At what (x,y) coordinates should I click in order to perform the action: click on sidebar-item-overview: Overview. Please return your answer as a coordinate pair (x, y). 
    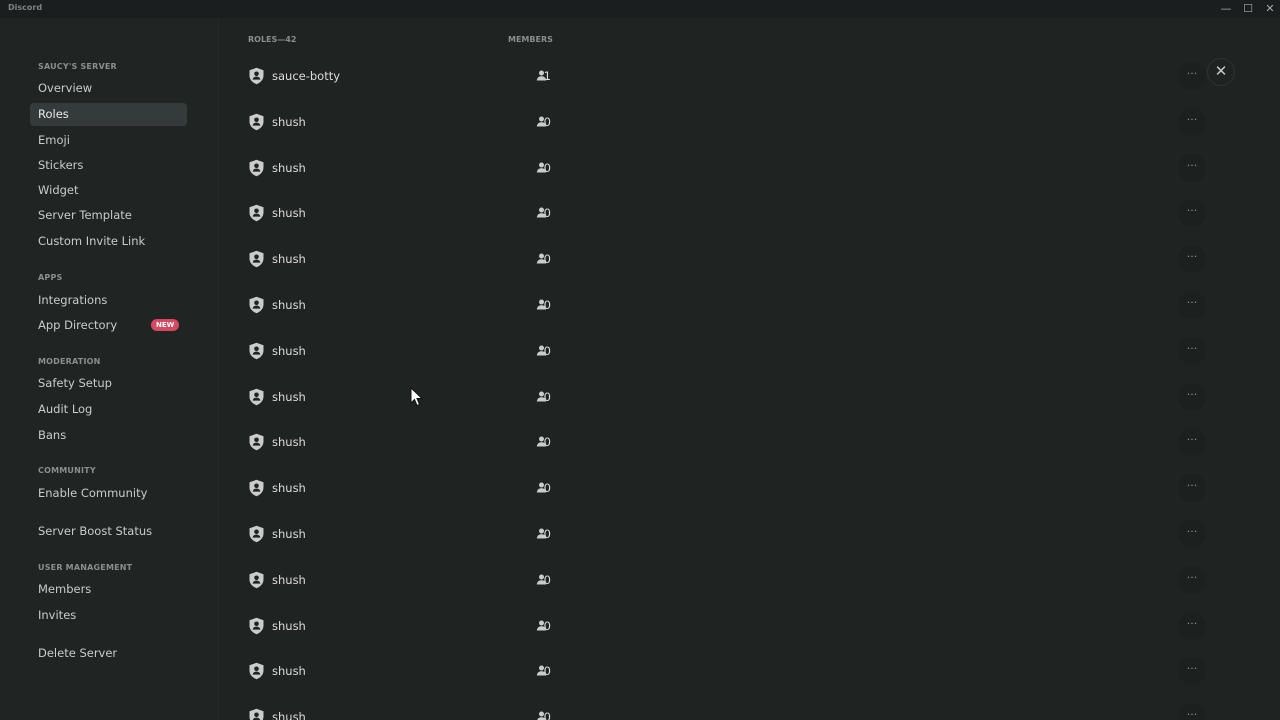
    Looking at the image, I should click on (108, 88).